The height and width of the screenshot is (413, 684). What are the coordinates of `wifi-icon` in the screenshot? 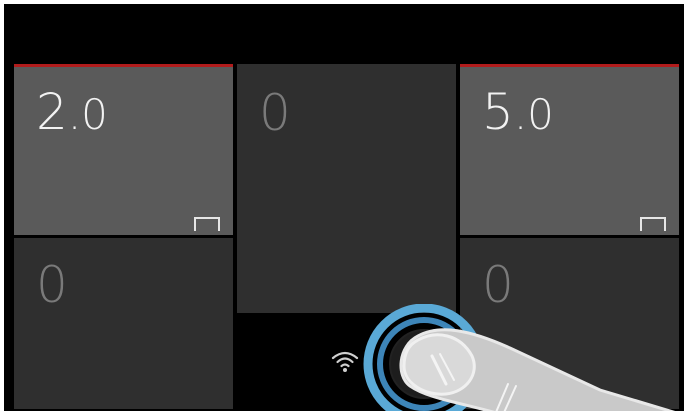 It's located at (345, 361).